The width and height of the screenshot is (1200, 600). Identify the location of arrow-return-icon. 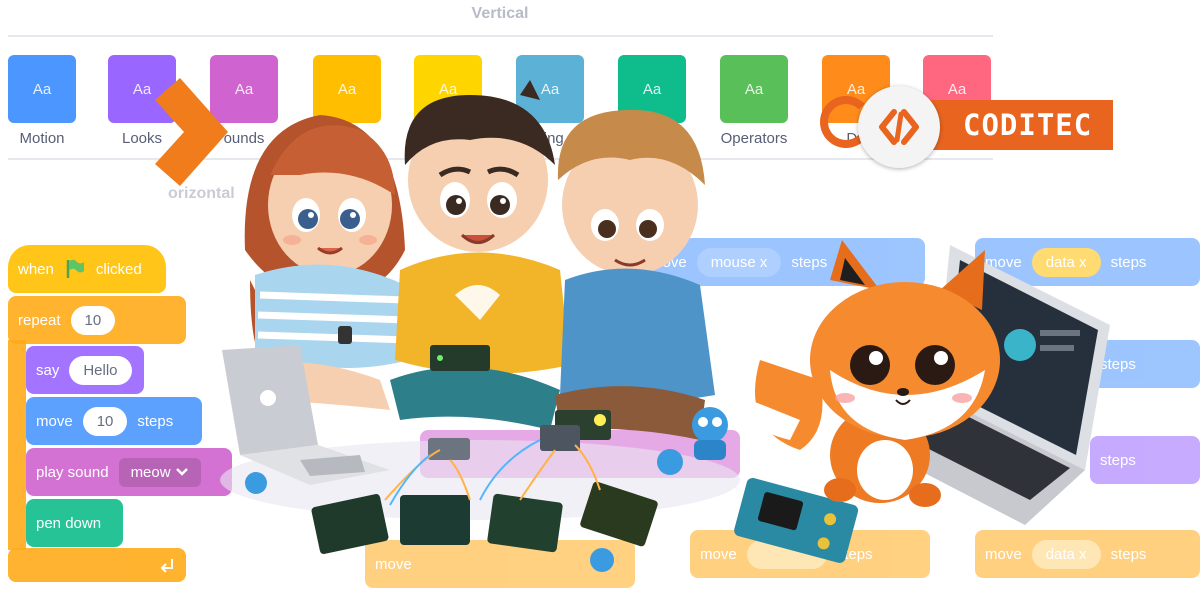
(166, 566).